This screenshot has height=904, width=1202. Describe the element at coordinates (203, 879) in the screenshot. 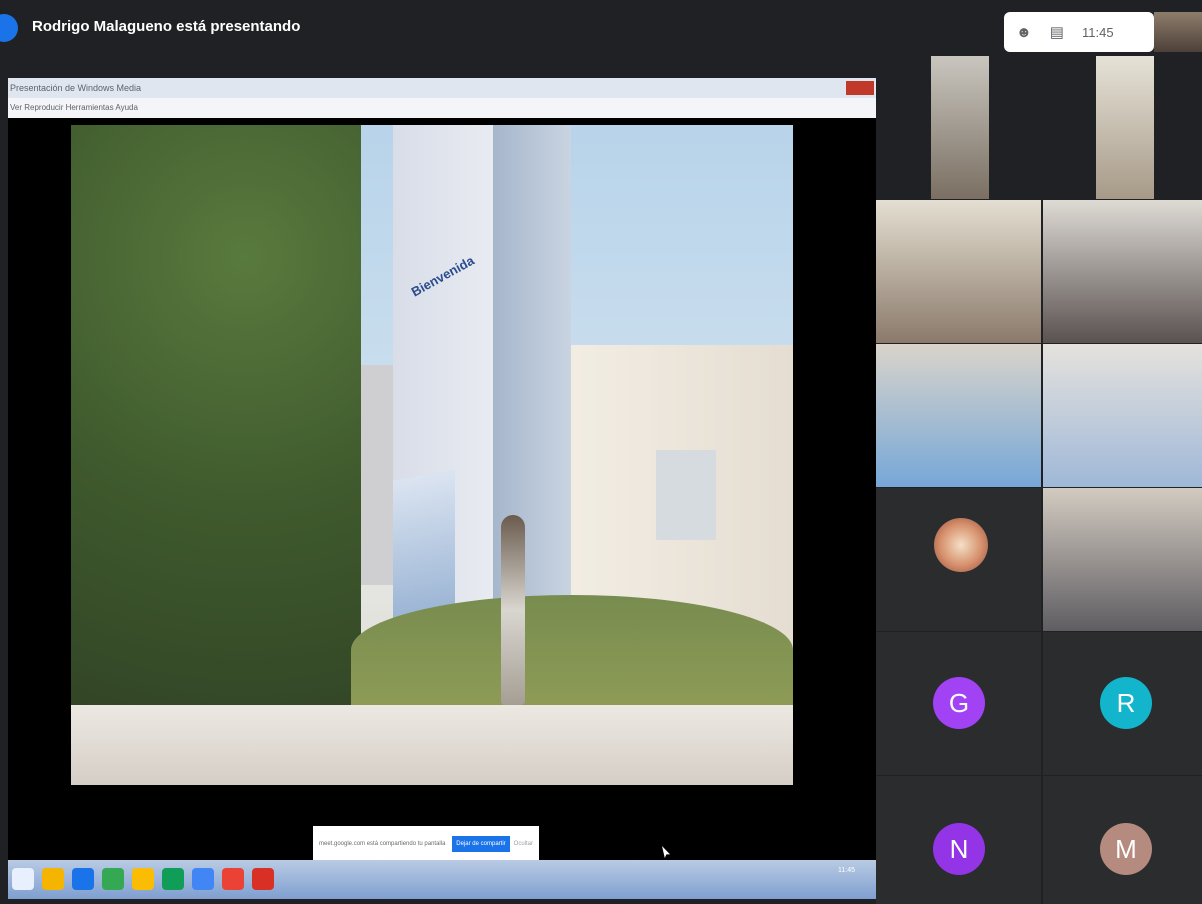

I see `word-icon` at that location.